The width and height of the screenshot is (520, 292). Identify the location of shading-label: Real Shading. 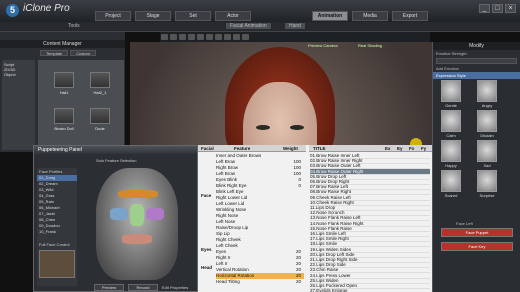
(370, 45).